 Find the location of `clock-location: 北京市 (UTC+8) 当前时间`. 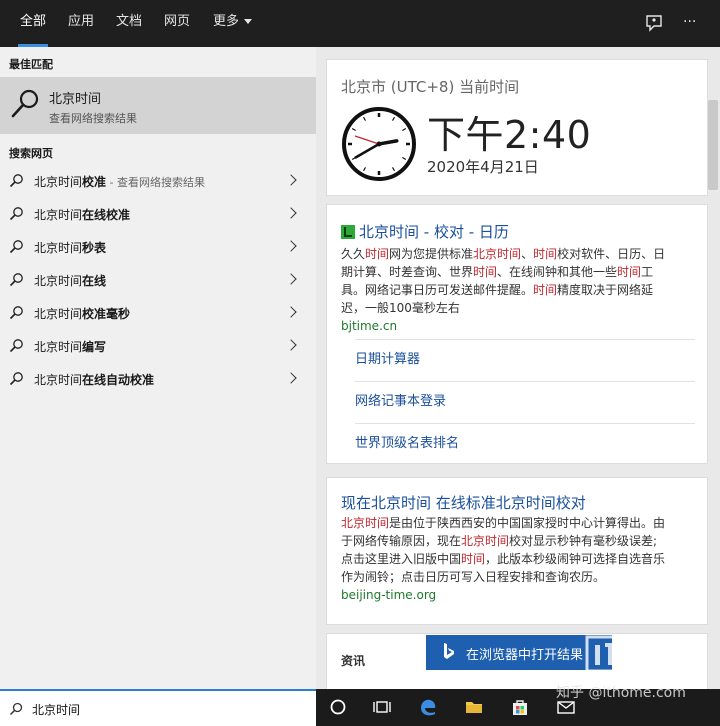

clock-location: 北京市 (UTC+8) 当前时间 is located at coordinates (430, 87).